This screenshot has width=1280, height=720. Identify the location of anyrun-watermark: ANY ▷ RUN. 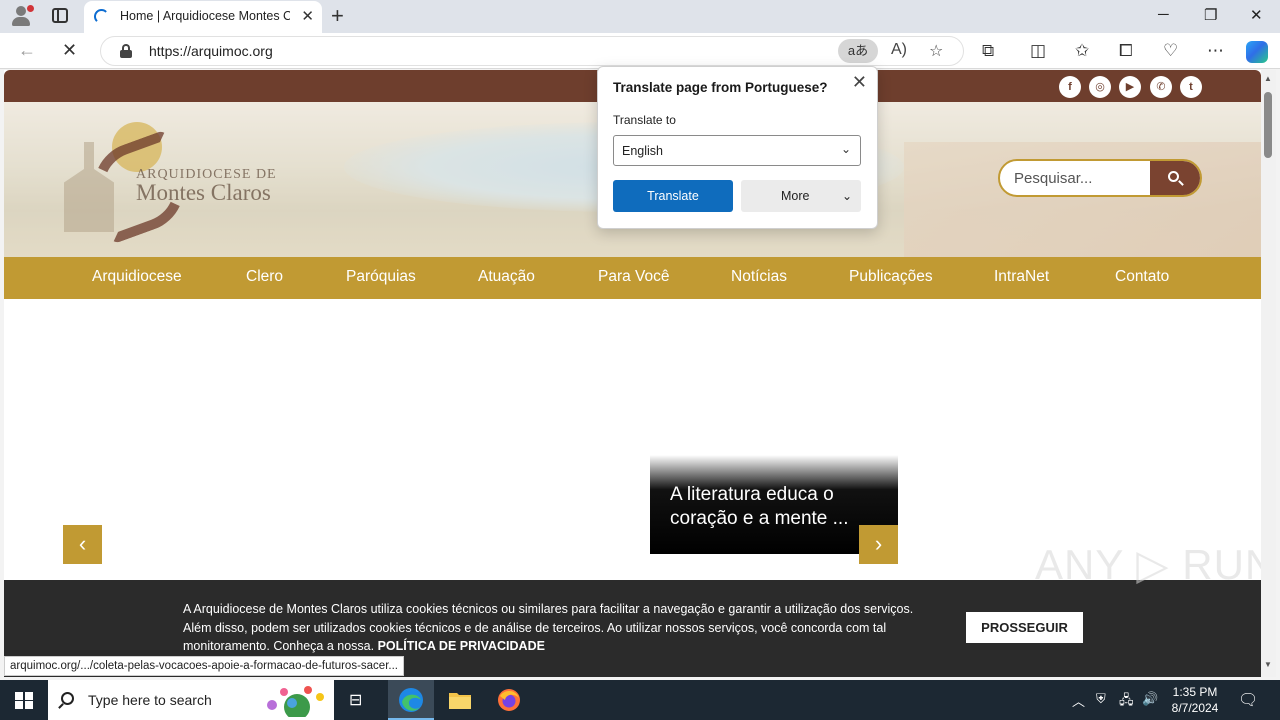
(1156, 564).